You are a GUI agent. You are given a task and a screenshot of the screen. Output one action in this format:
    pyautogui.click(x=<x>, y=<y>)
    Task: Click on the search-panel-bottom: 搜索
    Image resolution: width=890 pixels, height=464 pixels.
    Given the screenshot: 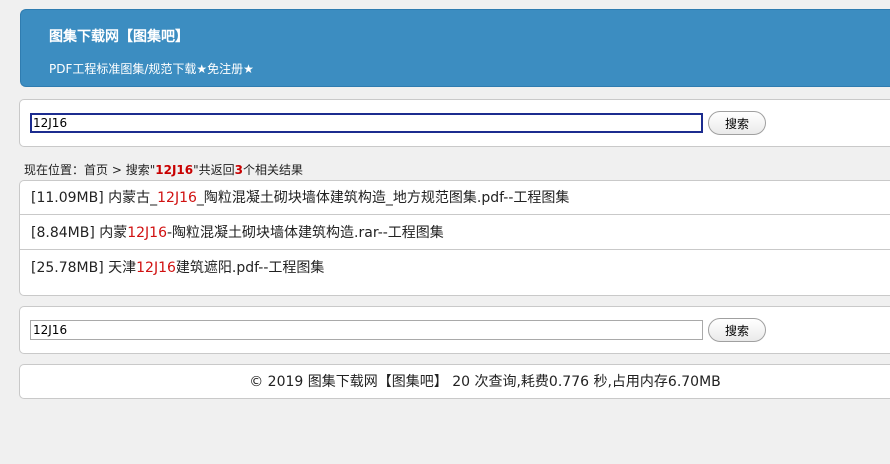 What is the action you would take?
    pyautogui.click(x=454, y=330)
    